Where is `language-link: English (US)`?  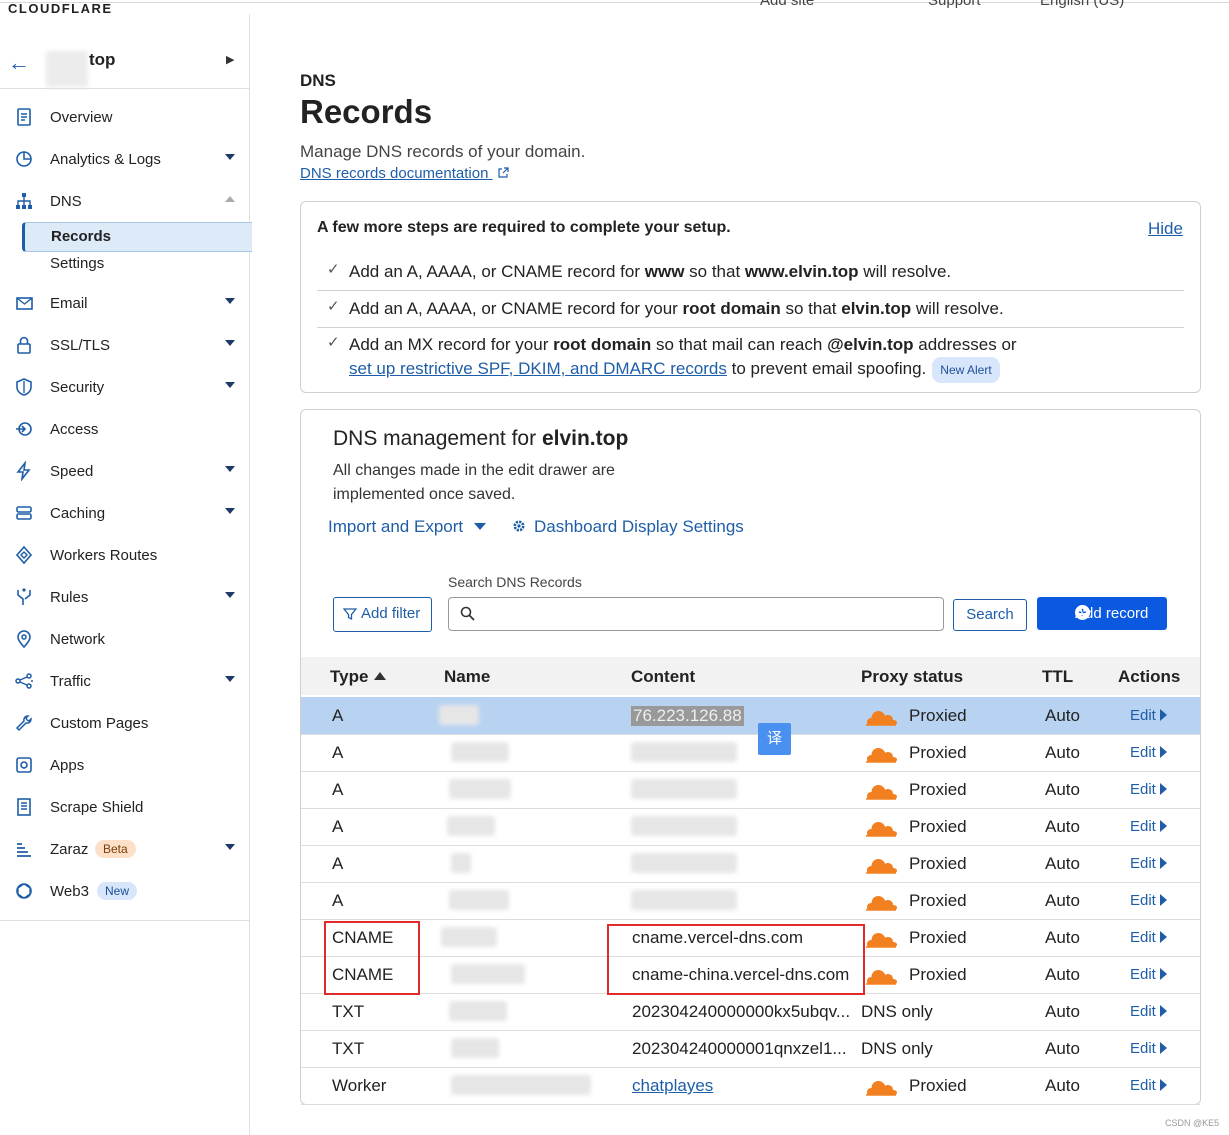
language-link: English (US) is located at coordinates (1082, 4).